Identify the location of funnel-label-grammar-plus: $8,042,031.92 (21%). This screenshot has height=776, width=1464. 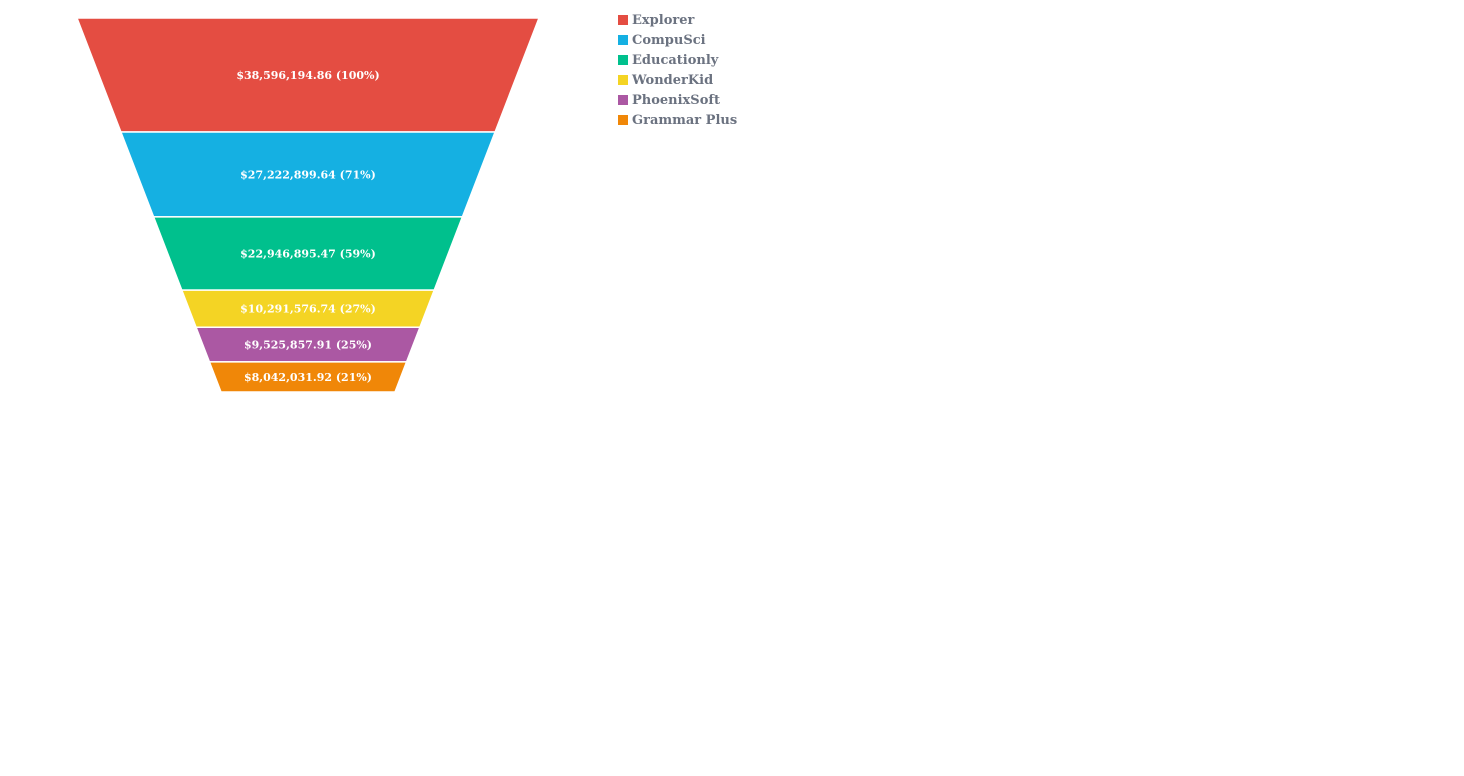
(308, 377).